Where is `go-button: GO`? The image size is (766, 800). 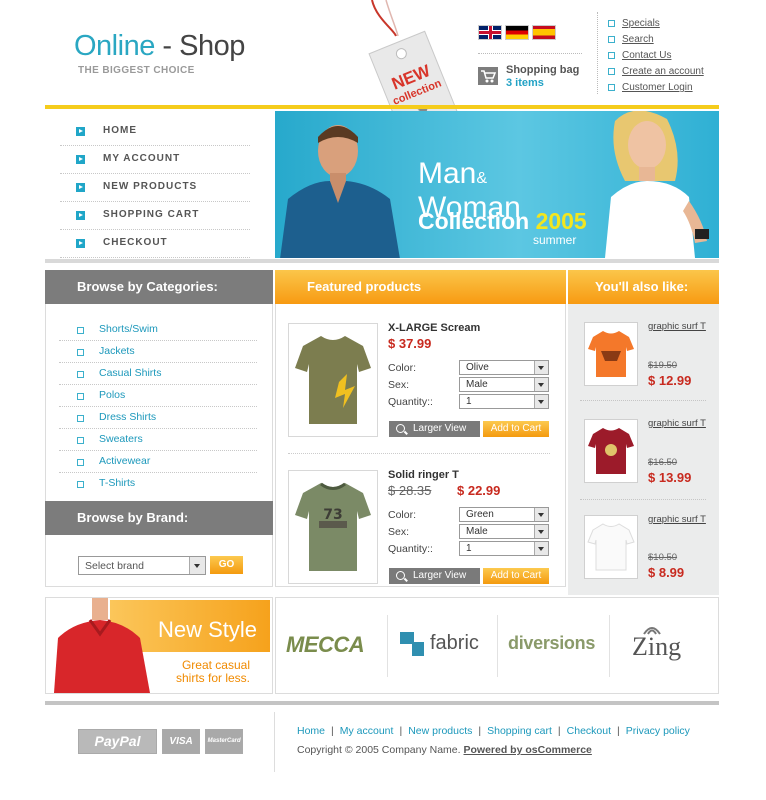 go-button: GO is located at coordinates (226, 565).